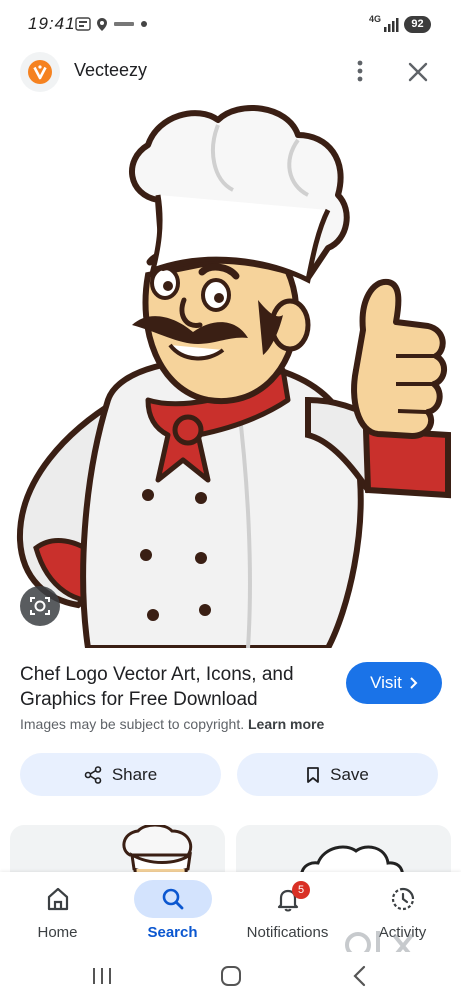  I want to click on share-label: Share, so click(134, 774).